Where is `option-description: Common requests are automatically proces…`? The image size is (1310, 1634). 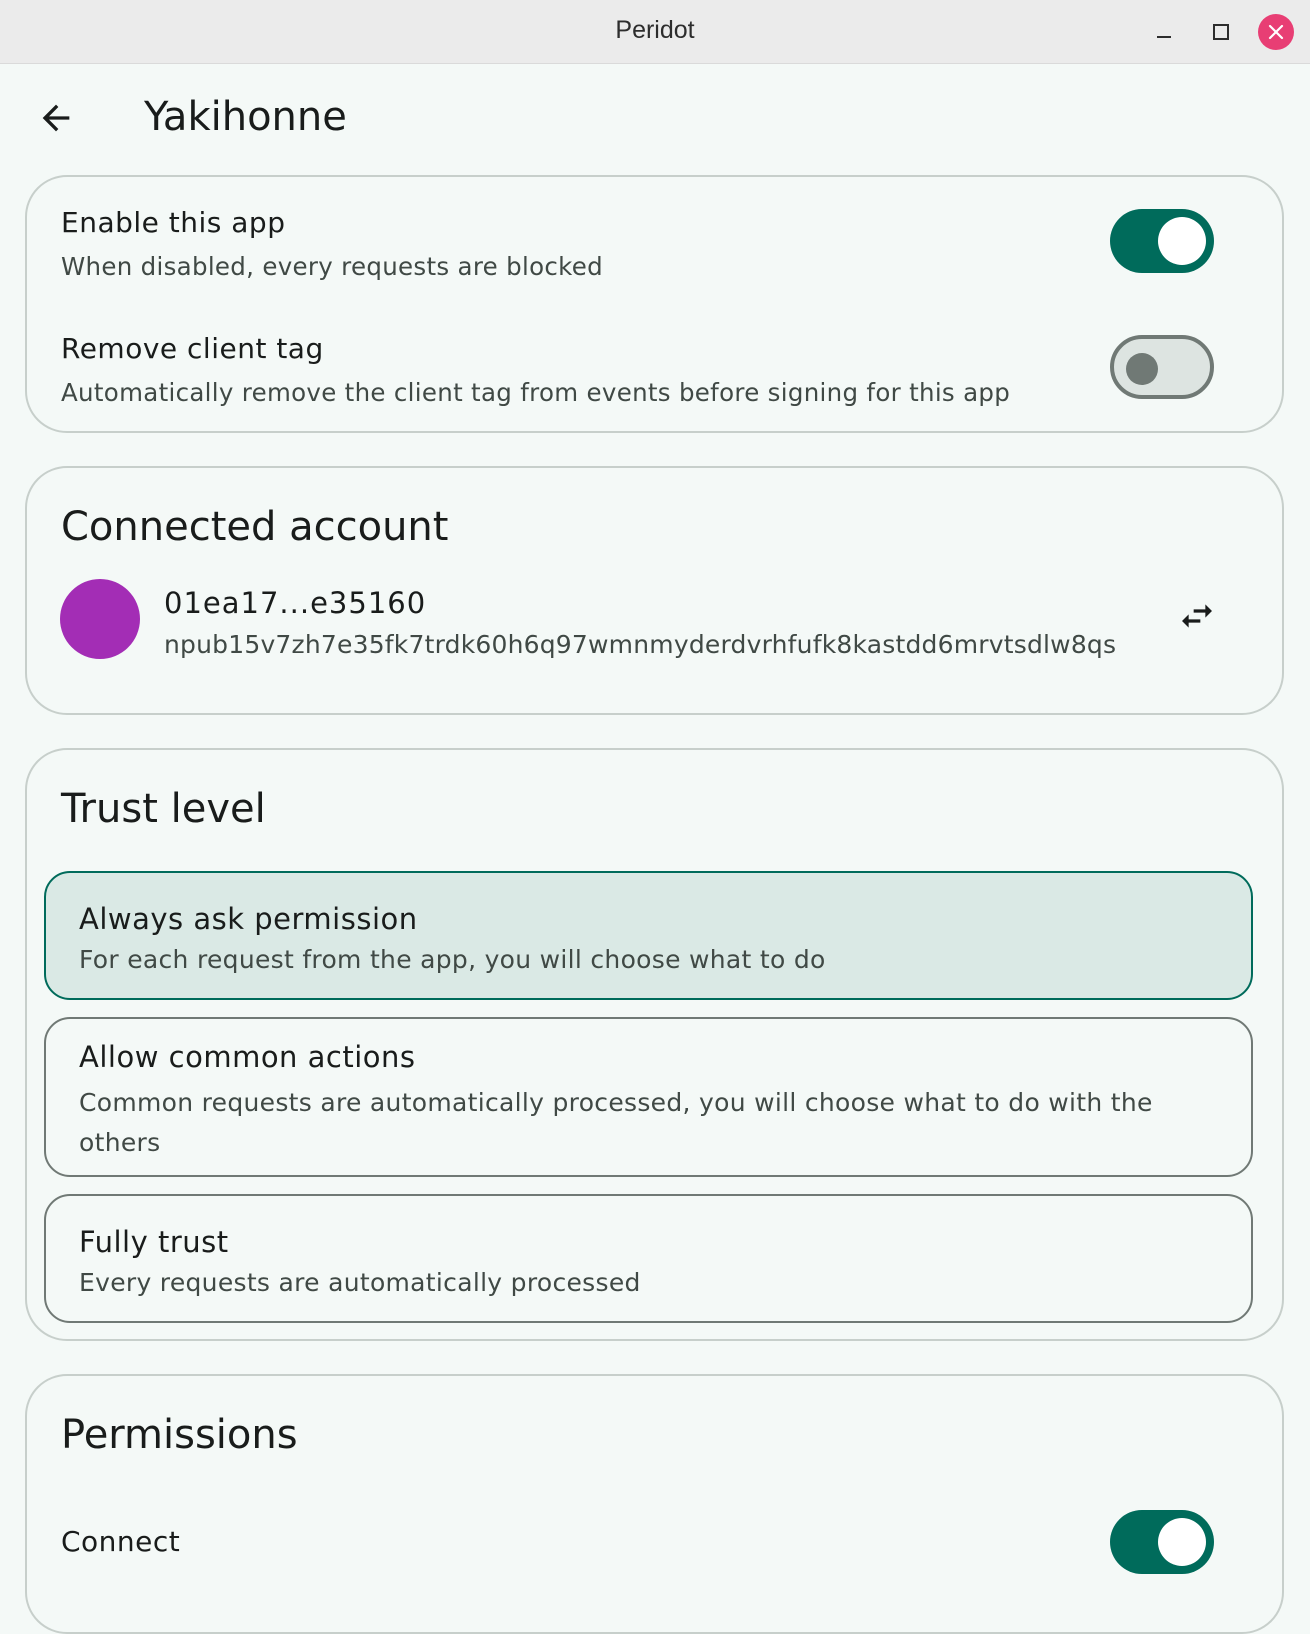
option-description: Common requests are automatically proces… is located at coordinates (616, 1122).